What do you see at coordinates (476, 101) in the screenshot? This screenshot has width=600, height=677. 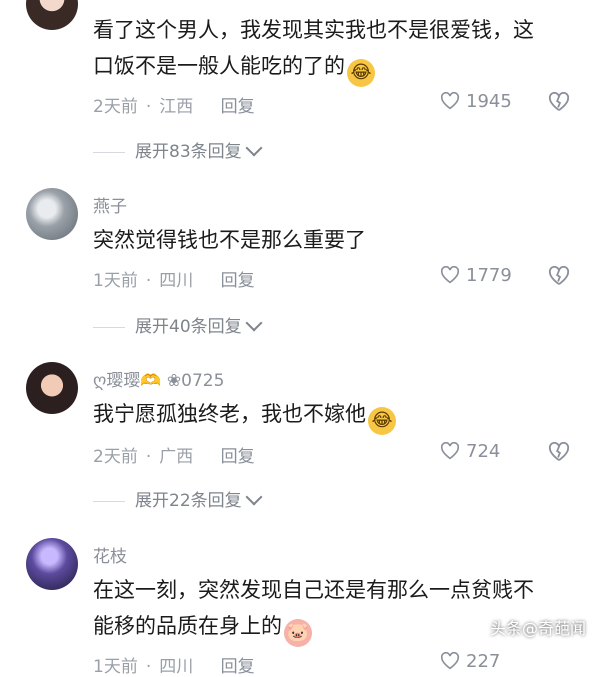 I see `like-button: 1945` at bounding box center [476, 101].